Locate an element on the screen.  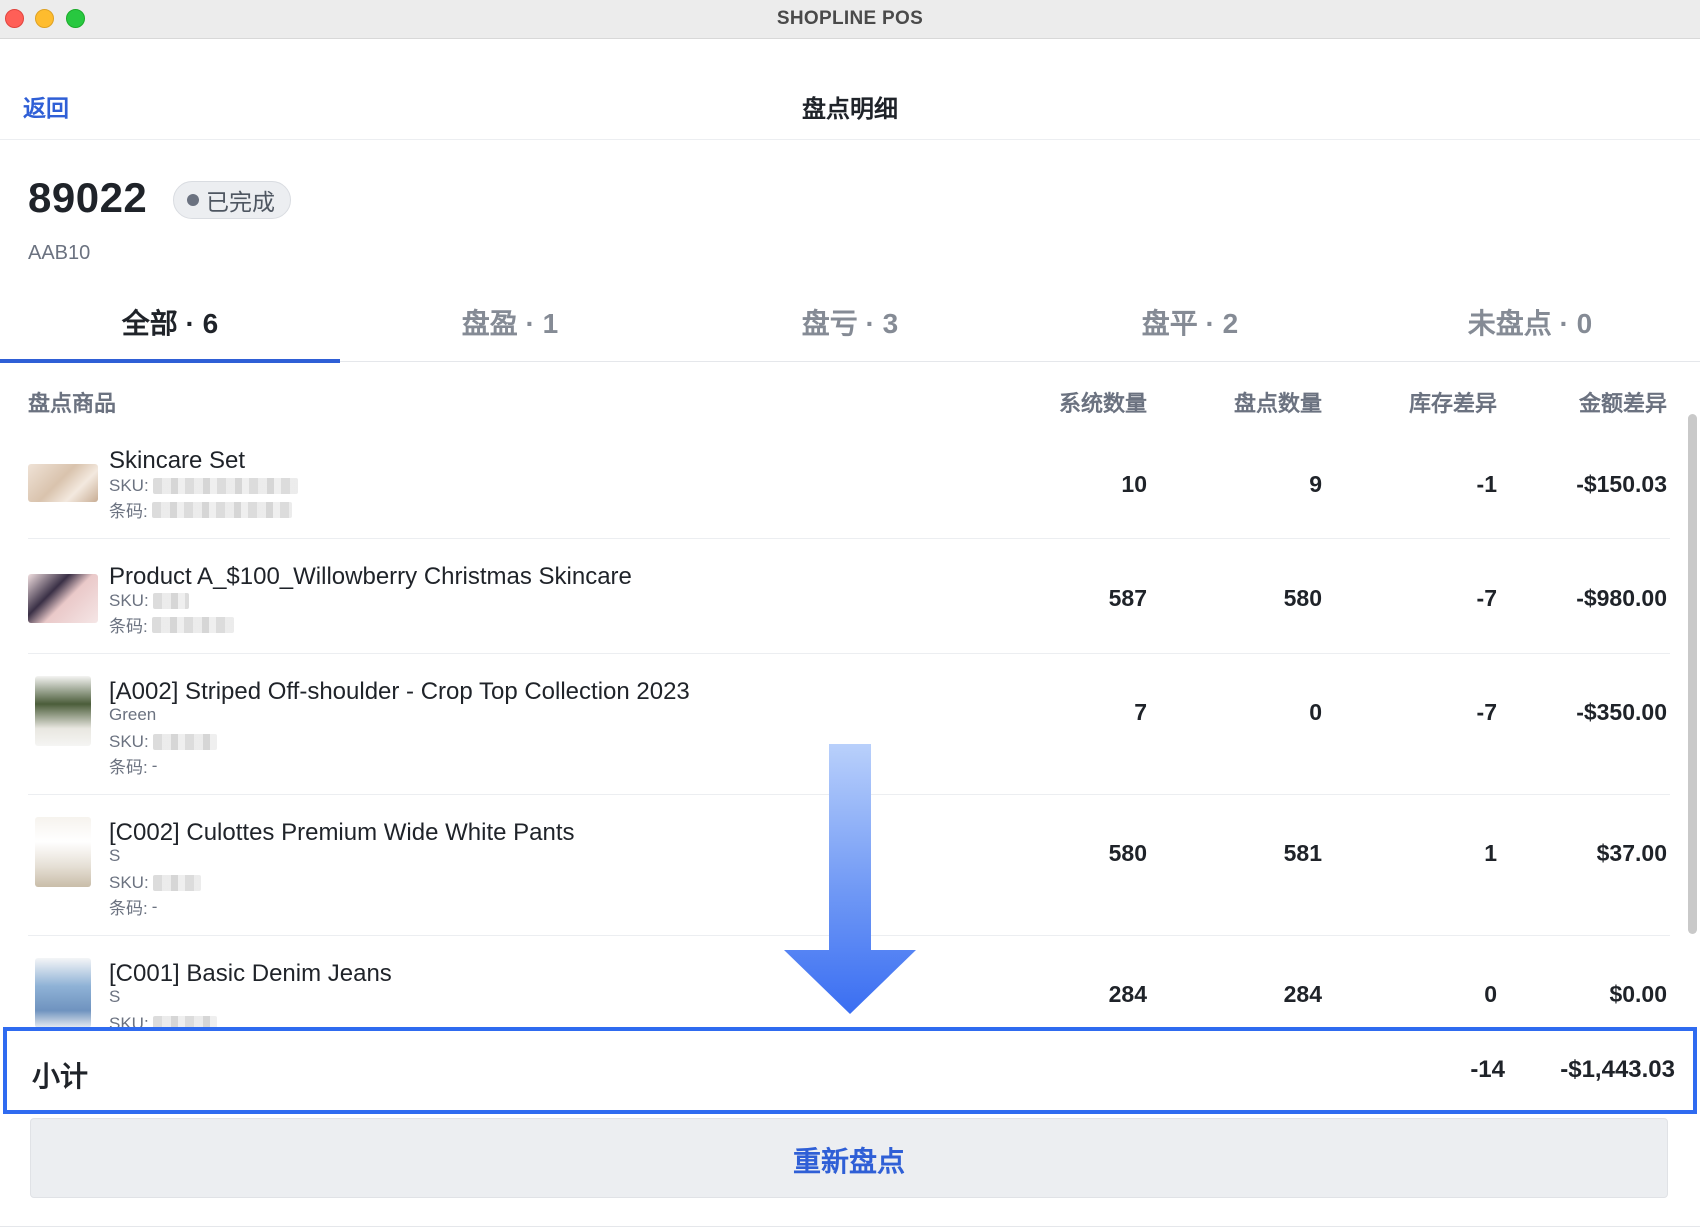
column-header-amount-diff: 金额差异 is located at coordinates (1622, 403).